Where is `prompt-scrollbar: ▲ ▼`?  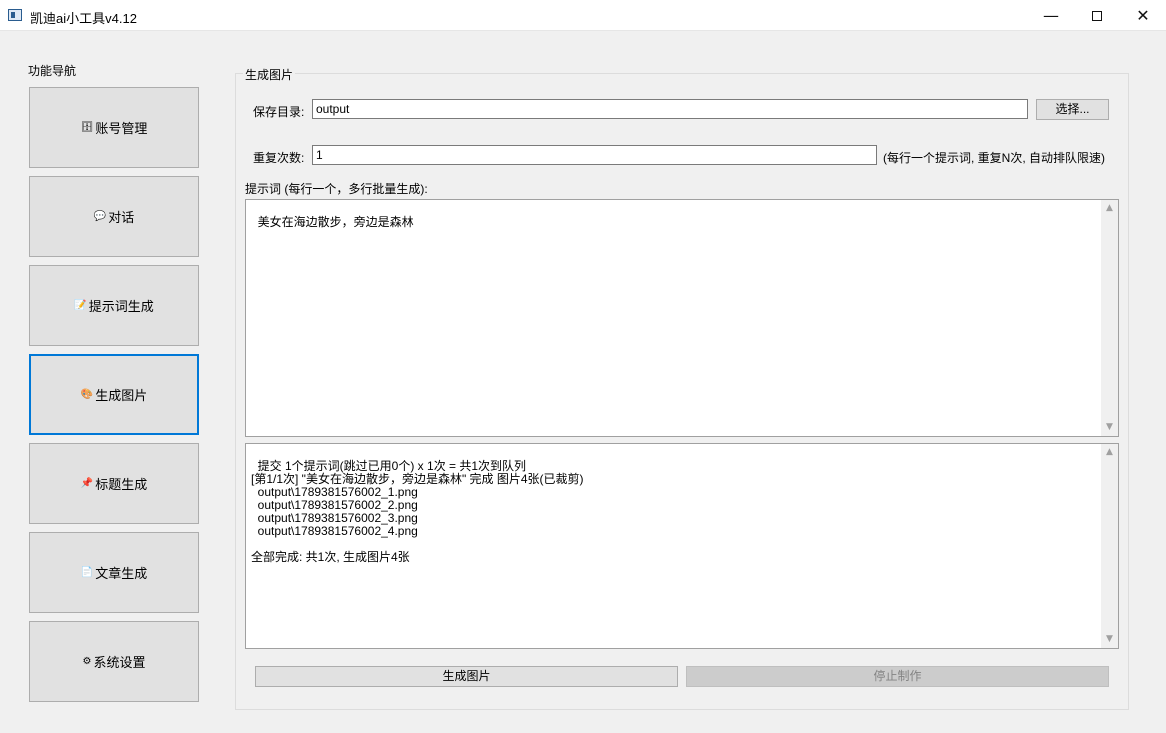 prompt-scrollbar: ▲ ▼ is located at coordinates (1109, 318).